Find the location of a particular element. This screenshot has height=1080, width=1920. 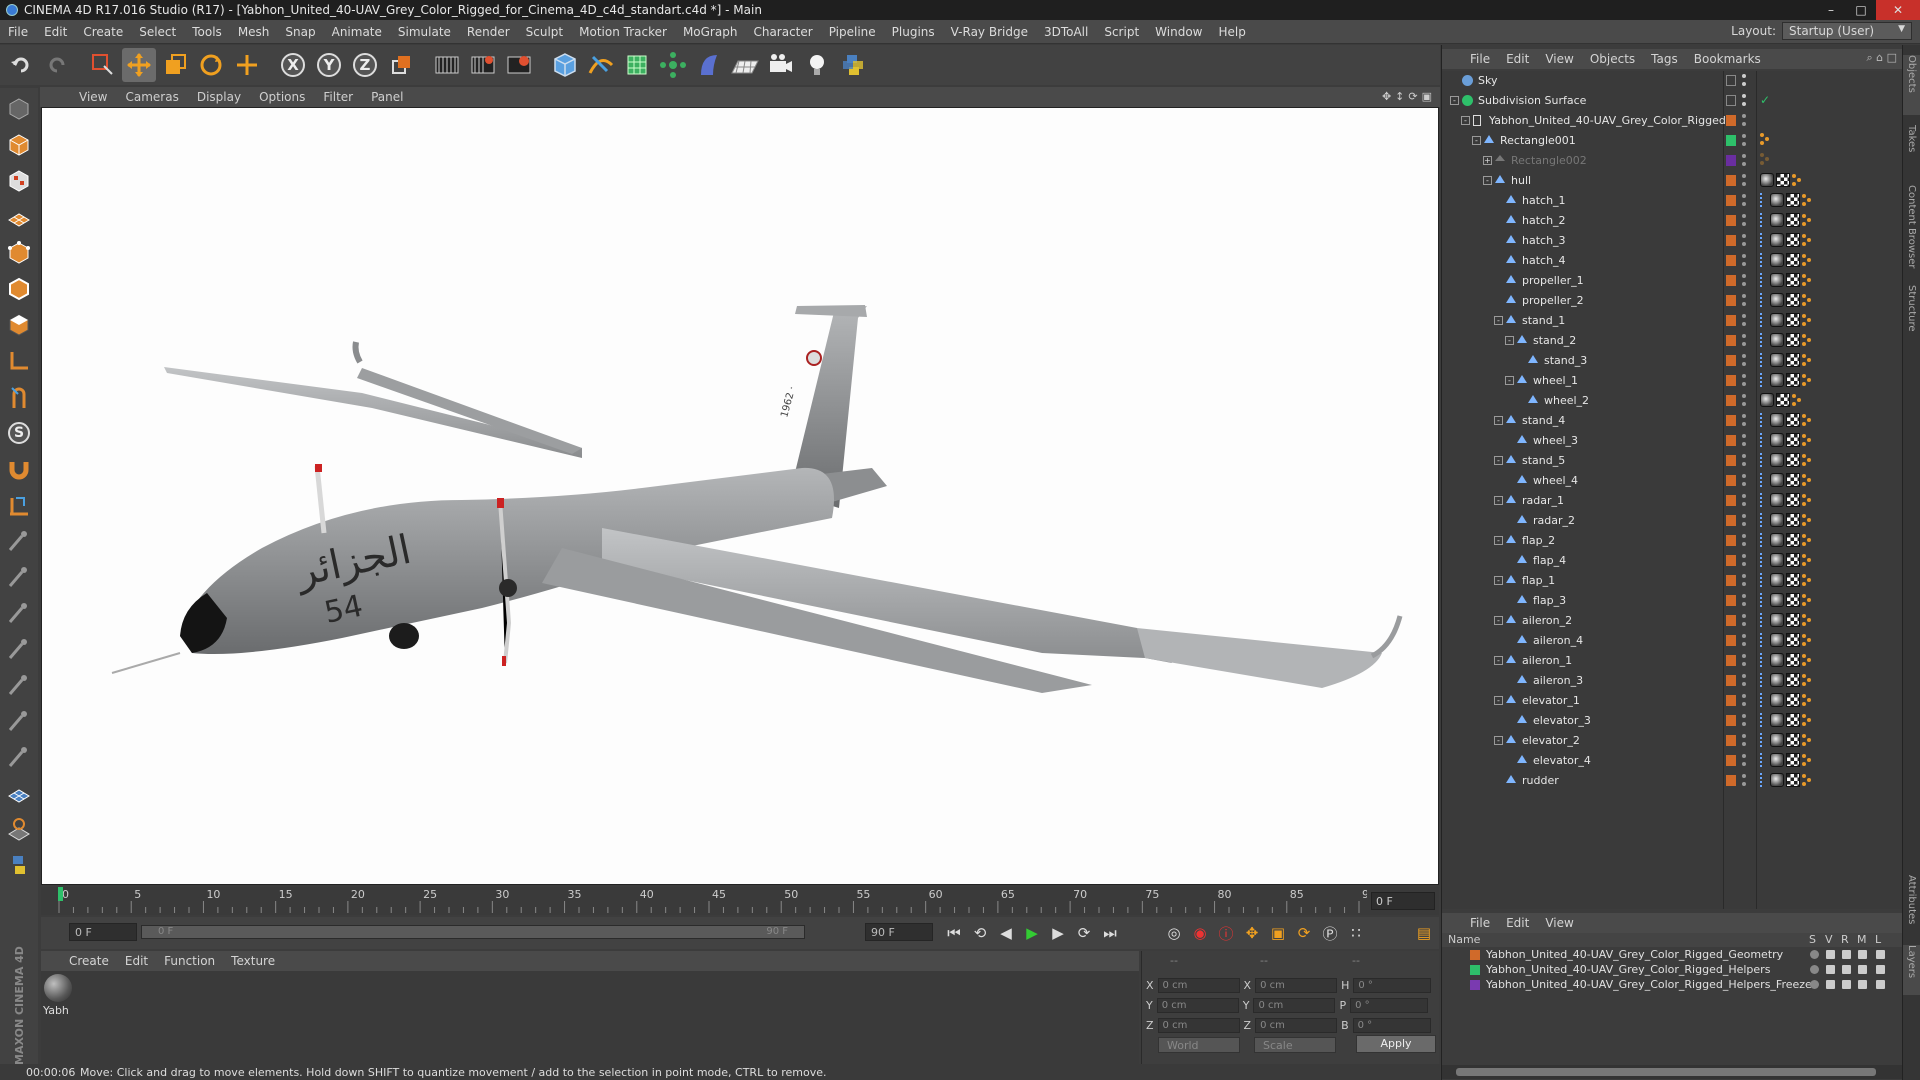

menu-simulate: Simulate is located at coordinates (424, 32).